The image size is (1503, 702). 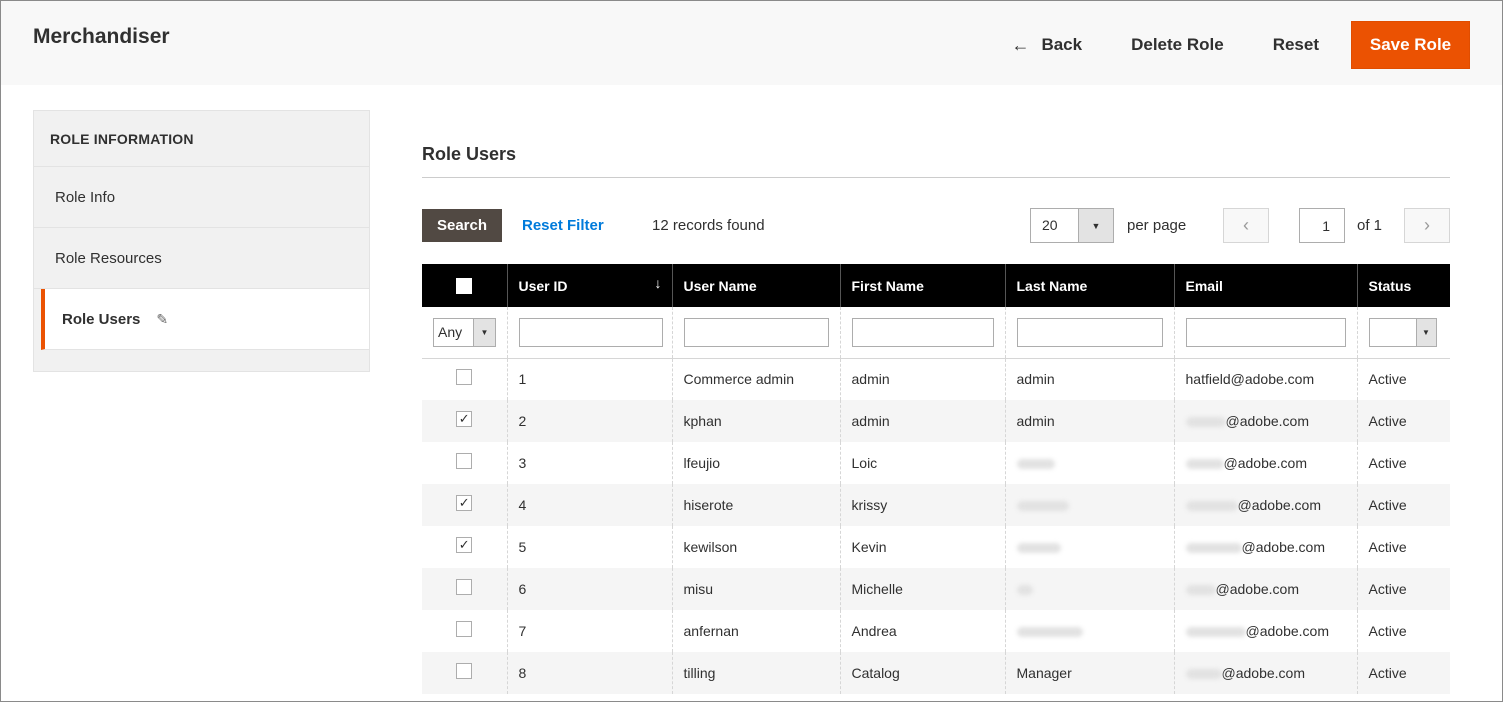 I want to click on sidebar-item-role-users: Role Users ✎, so click(x=205, y=319).